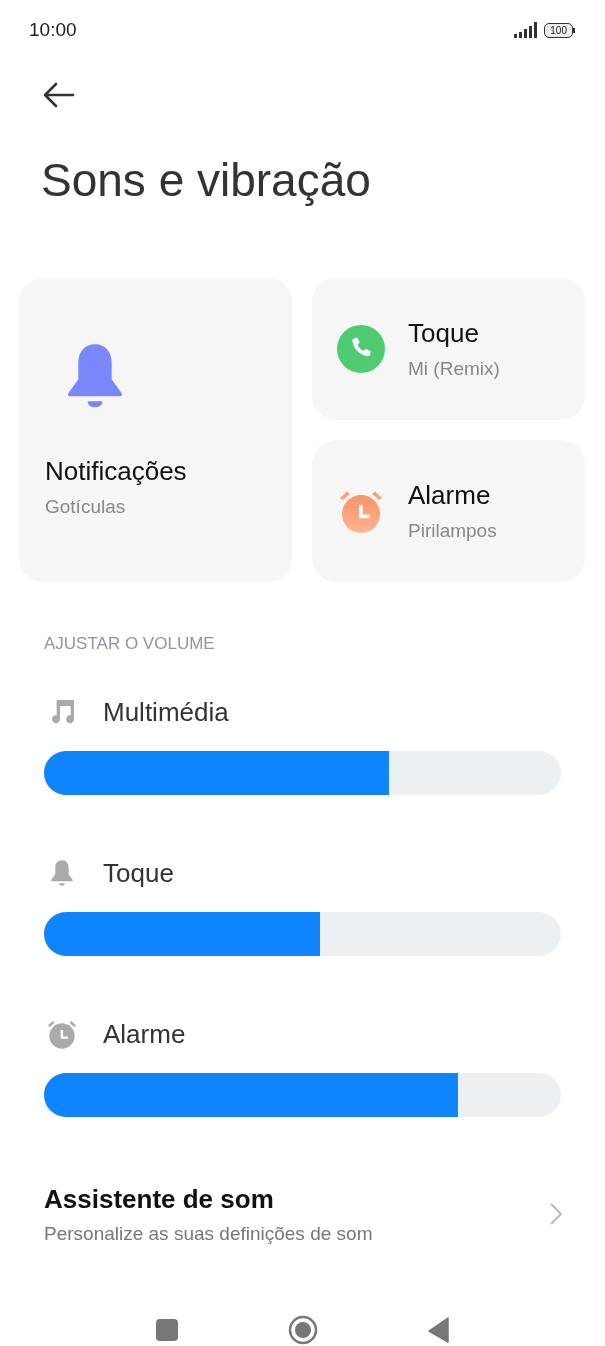 The image size is (605, 1346). I want to click on item-subtitle: Personalize as suas definições de som, so click(208, 1233).